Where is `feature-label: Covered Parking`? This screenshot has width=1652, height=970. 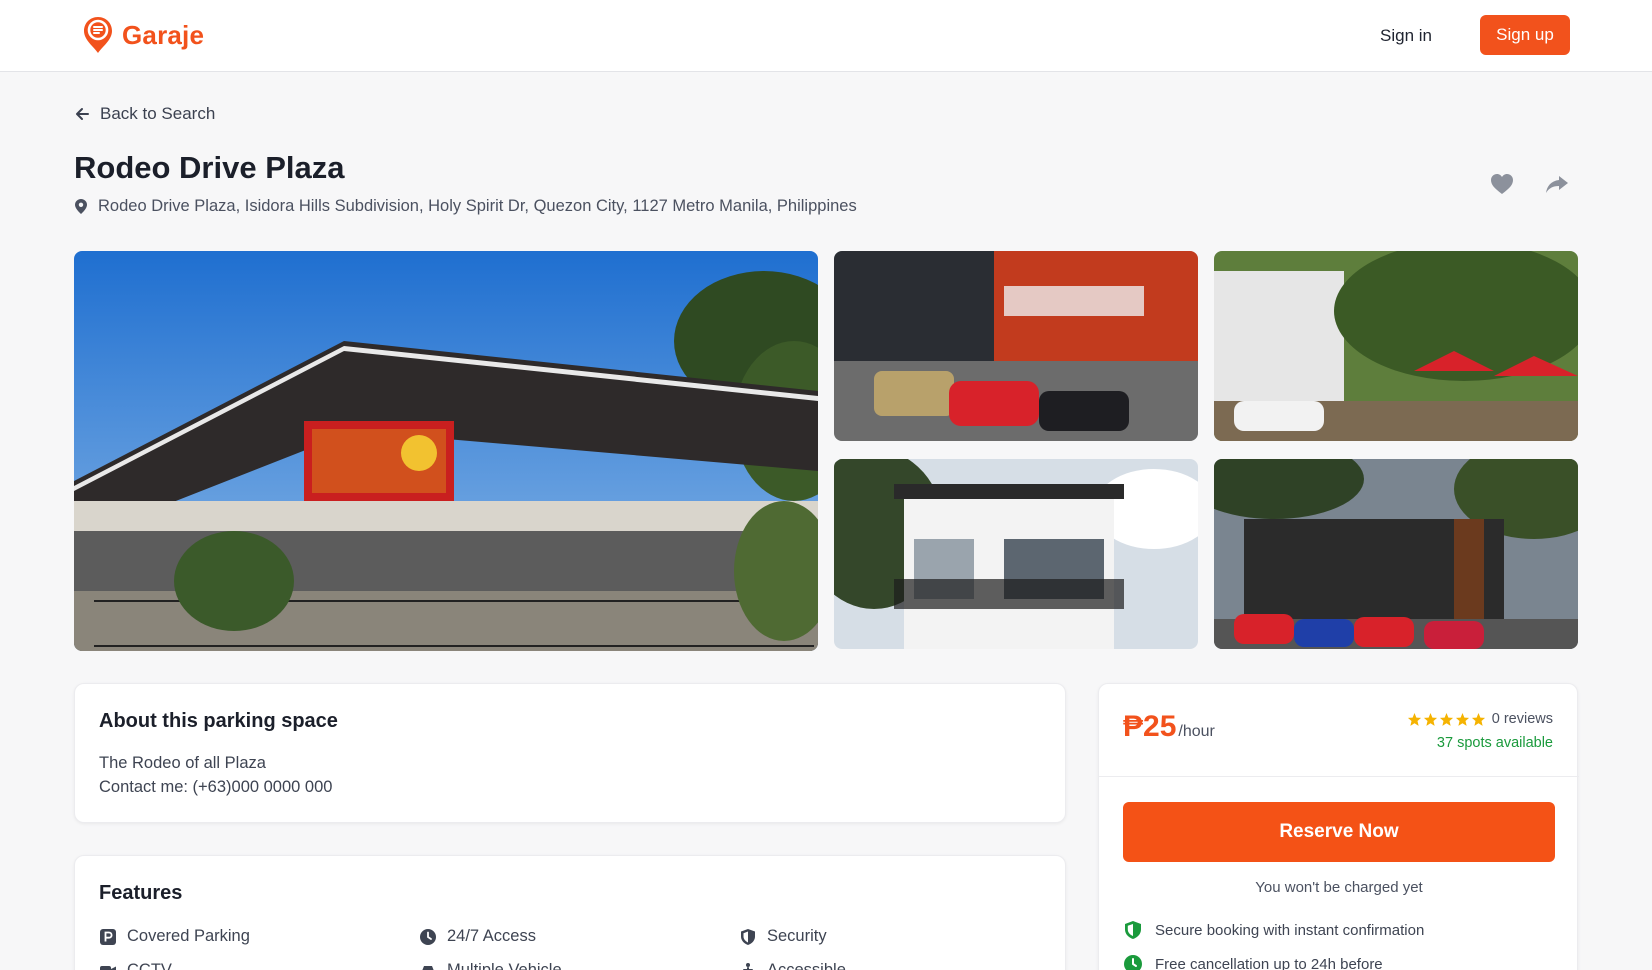 feature-label: Covered Parking is located at coordinates (188, 936).